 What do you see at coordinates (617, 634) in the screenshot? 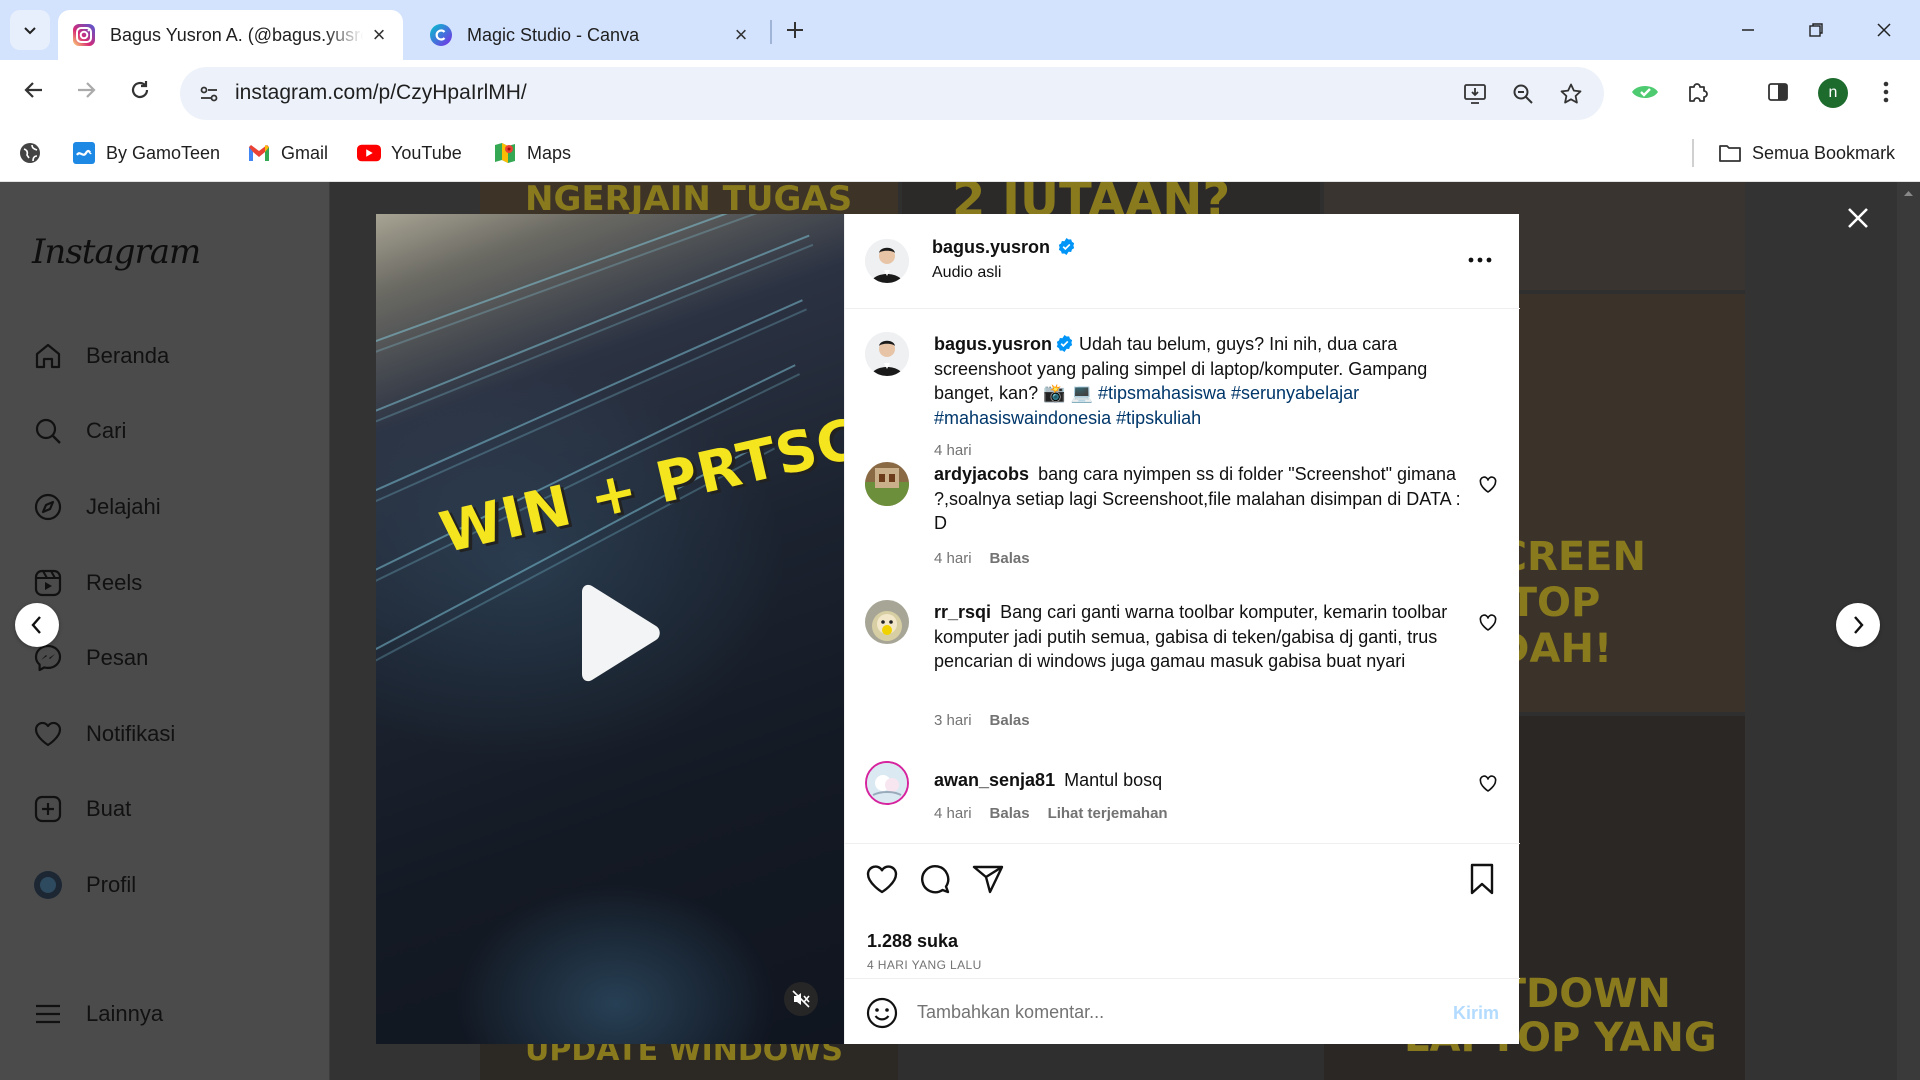
I see `play-icon` at bounding box center [617, 634].